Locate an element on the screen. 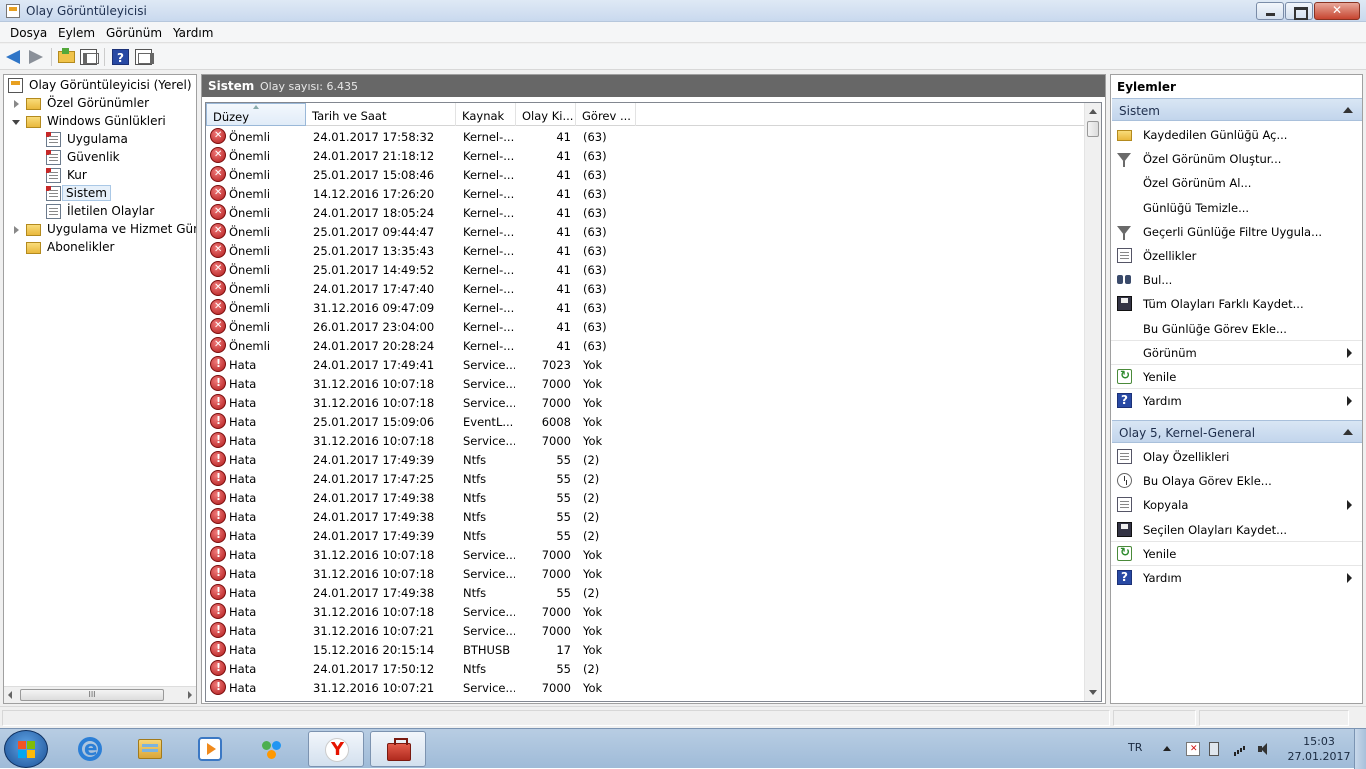  minimize-button is located at coordinates (1270, 11).